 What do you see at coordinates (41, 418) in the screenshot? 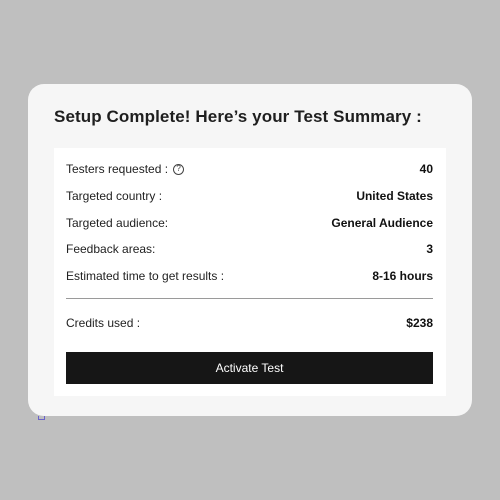
I see `checkbox-icon` at bounding box center [41, 418].